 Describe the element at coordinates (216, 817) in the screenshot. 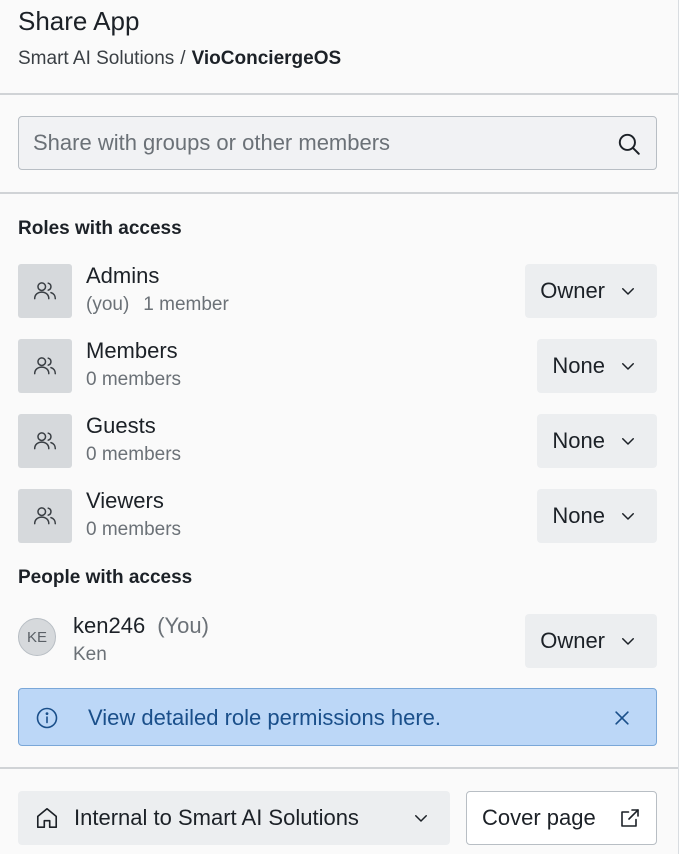

I see `visibility-value: Internal to Smart AI Solutions` at that location.